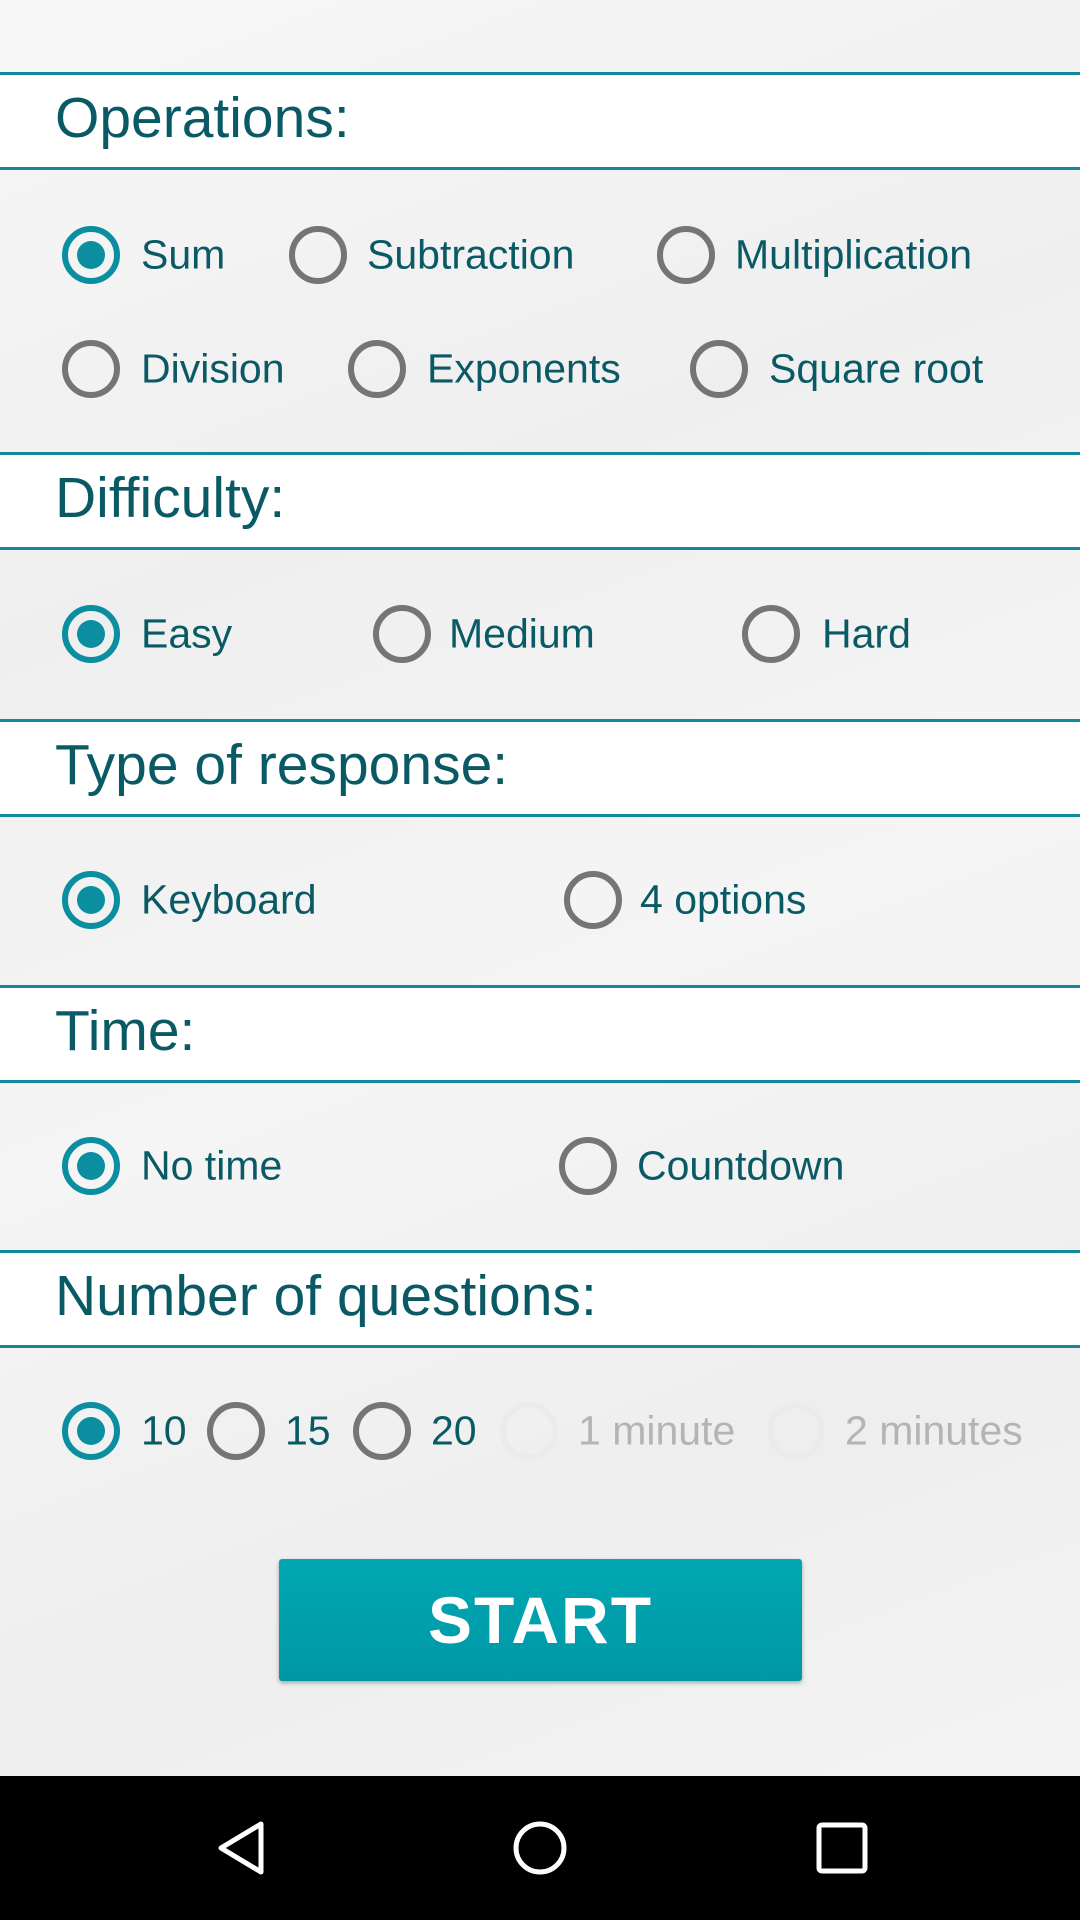  Describe the element at coordinates (91, 369) in the screenshot. I see `radio-division` at that location.